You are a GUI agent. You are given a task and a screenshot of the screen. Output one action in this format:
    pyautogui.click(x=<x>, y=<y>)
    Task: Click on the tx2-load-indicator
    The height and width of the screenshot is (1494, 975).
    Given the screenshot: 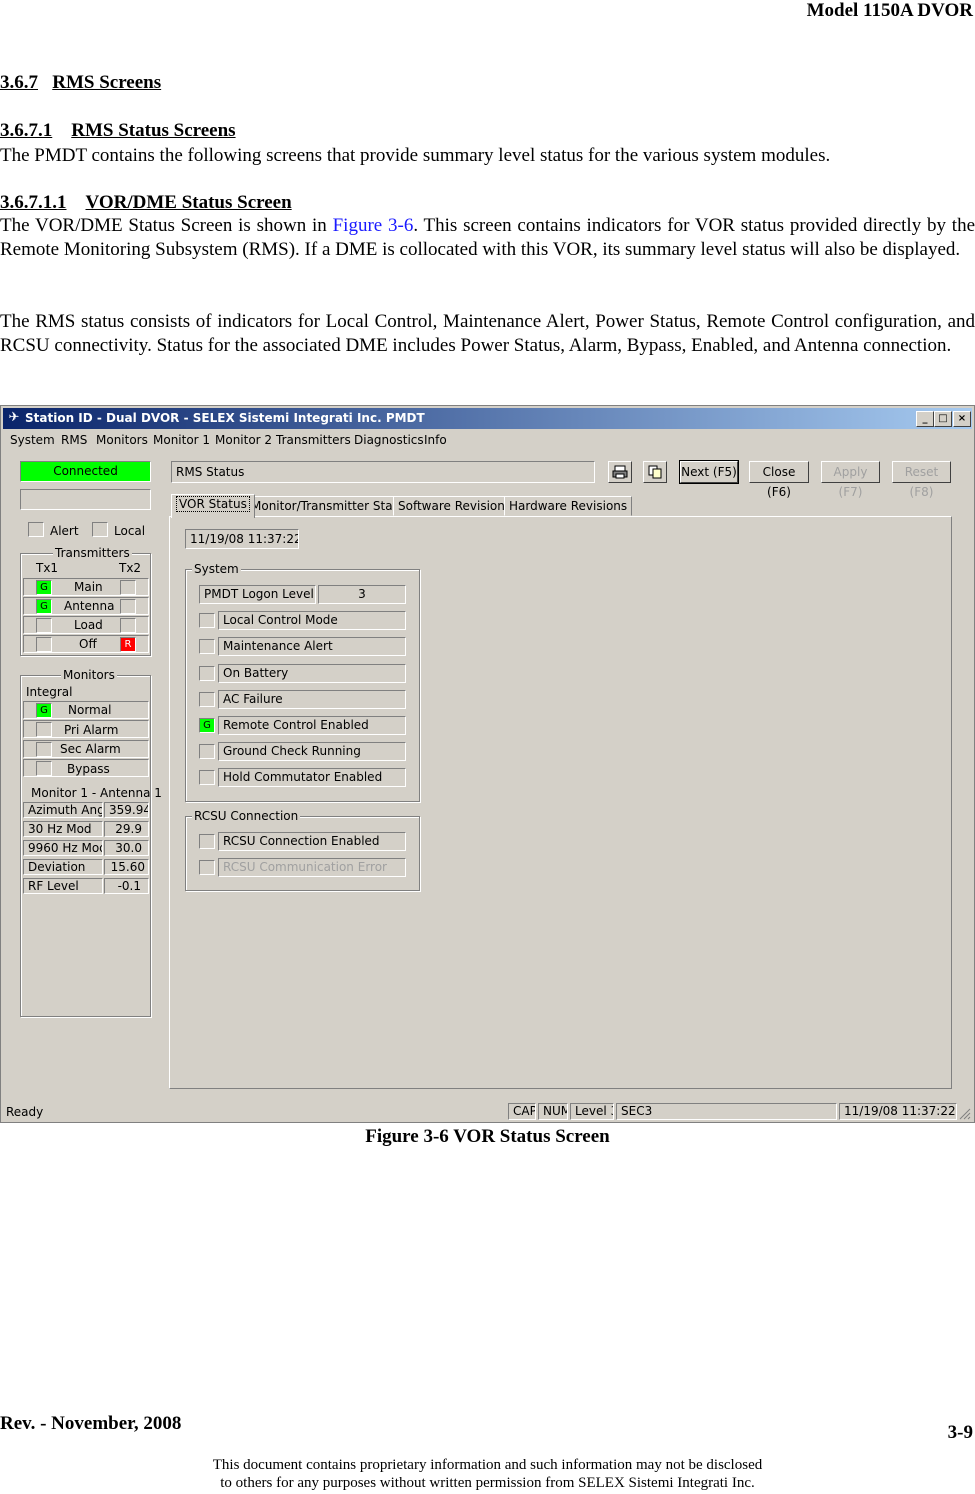 What is the action you would take?
    pyautogui.click(x=128, y=625)
    